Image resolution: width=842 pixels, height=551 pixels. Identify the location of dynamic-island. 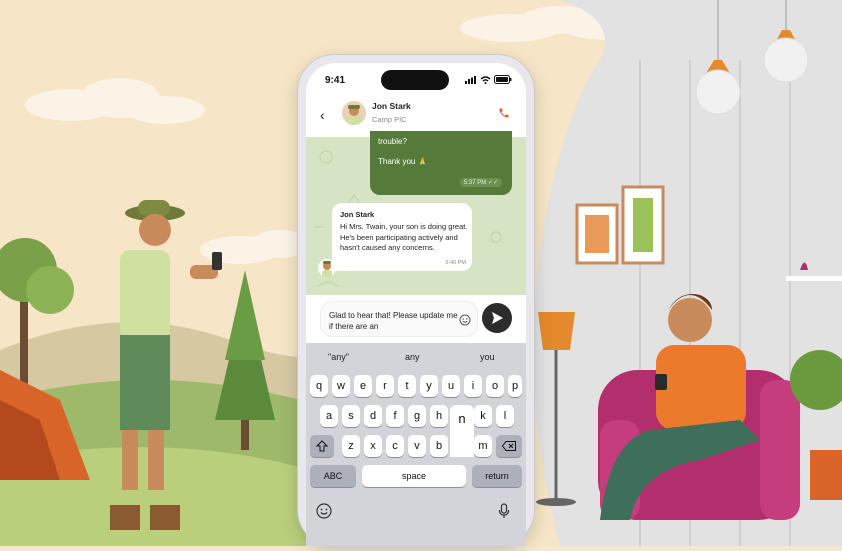
(415, 80).